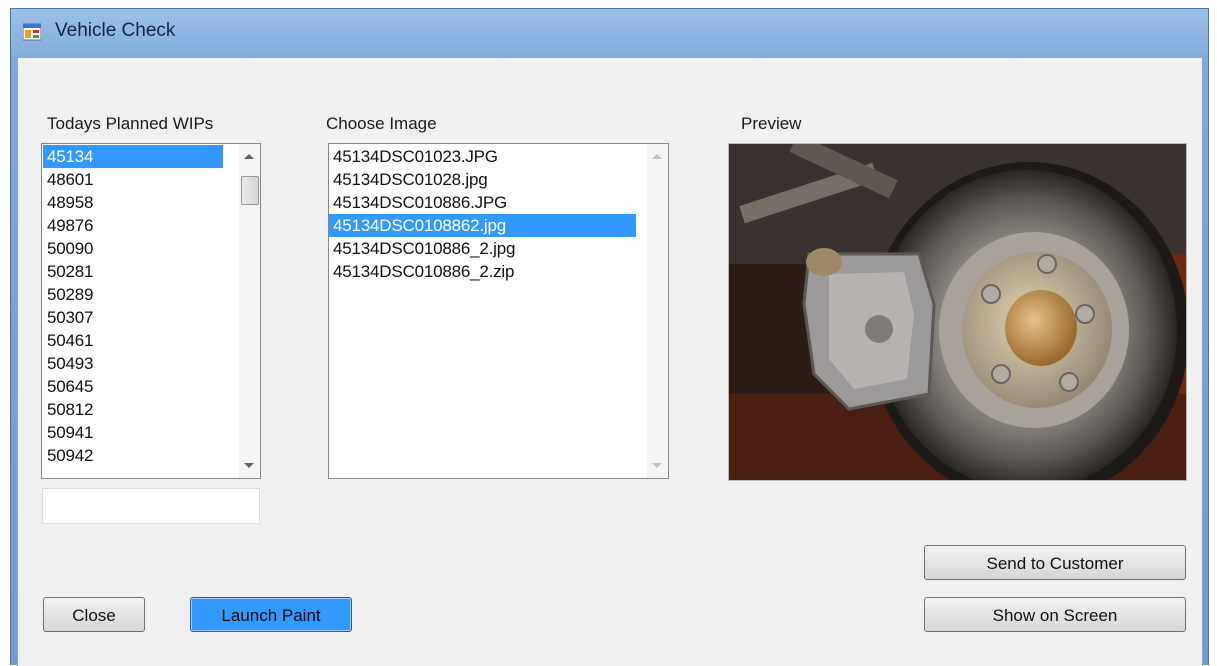 The width and height of the screenshot is (1217, 666). I want to click on list-item: 45134DSC010886_2.zip, so click(482, 271).